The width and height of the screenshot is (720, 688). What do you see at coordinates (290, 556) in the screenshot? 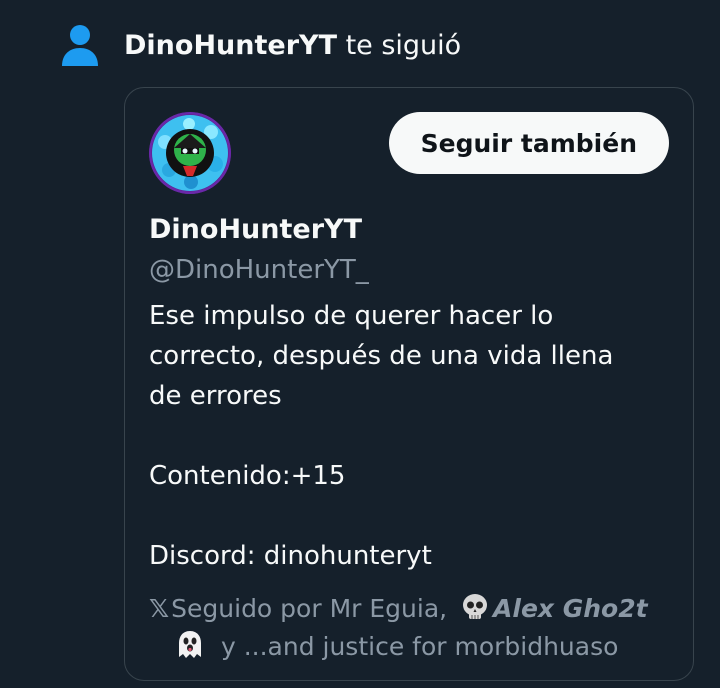
I see `bio-line: Discord: dinohunteryt` at bounding box center [290, 556].